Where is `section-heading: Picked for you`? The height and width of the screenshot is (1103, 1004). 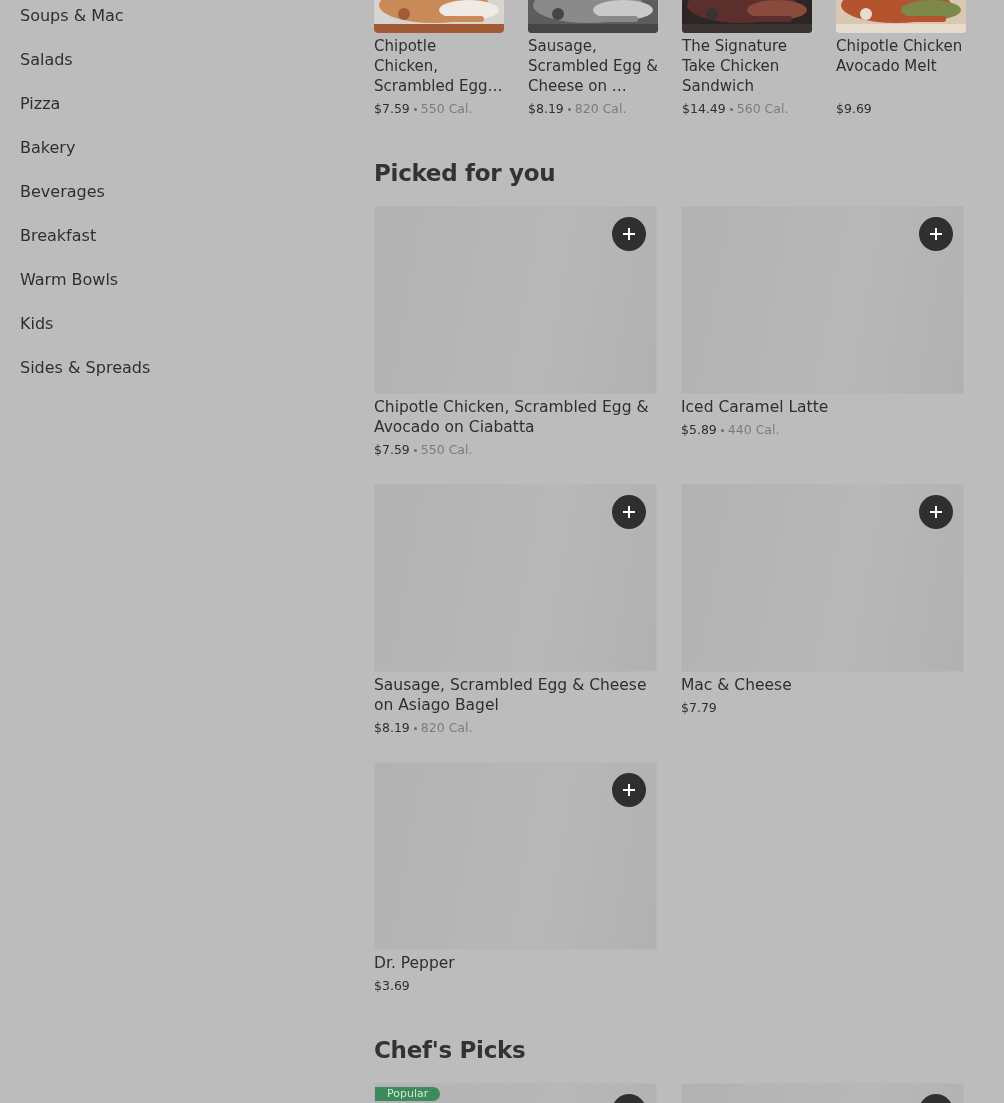 section-heading: Picked for you is located at coordinates (465, 173).